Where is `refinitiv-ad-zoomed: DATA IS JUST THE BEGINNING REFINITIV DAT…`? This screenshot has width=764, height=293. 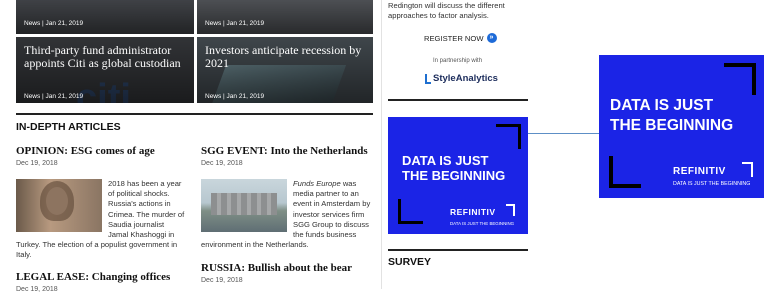
refinitiv-ad-zoomed: DATA IS JUST THE BEGINNING REFINITIV DAT… is located at coordinates (681, 126).